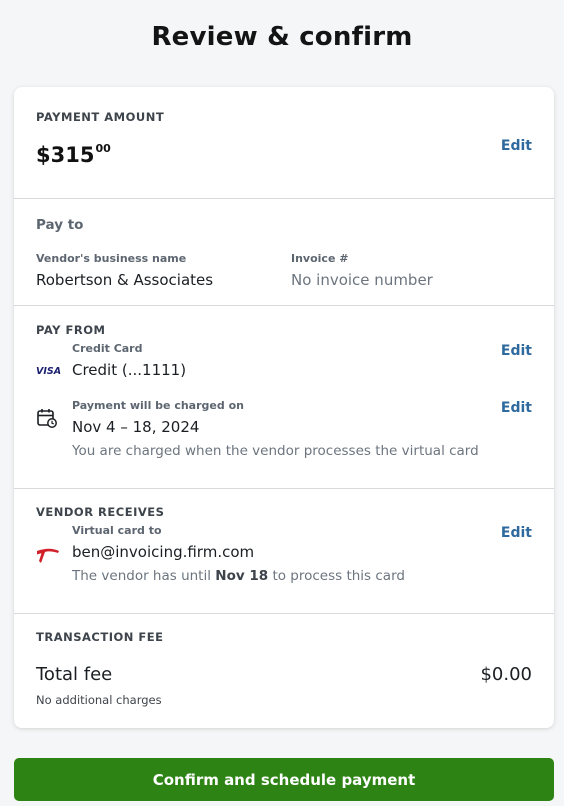 This screenshot has width=564, height=806. What do you see at coordinates (144, 576) in the screenshot?
I see `virtual-card-note-prefix: The vendor has until` at bounding box center [144, 576].